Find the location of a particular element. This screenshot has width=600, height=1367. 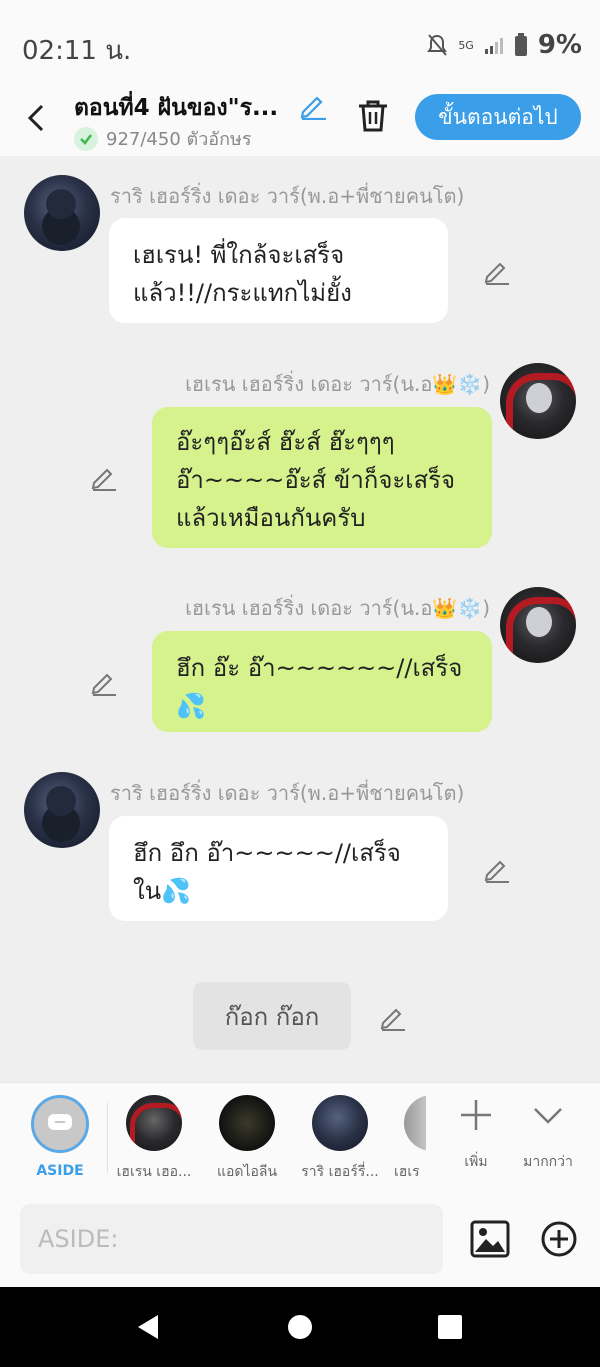

nav-home-icon is located at coordinates (300, 1327).